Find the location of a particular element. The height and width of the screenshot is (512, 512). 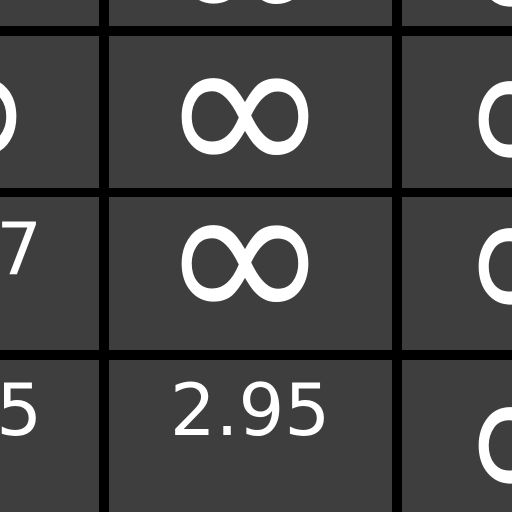

cell-value: 2.95 is located at coordinates (250, 410).